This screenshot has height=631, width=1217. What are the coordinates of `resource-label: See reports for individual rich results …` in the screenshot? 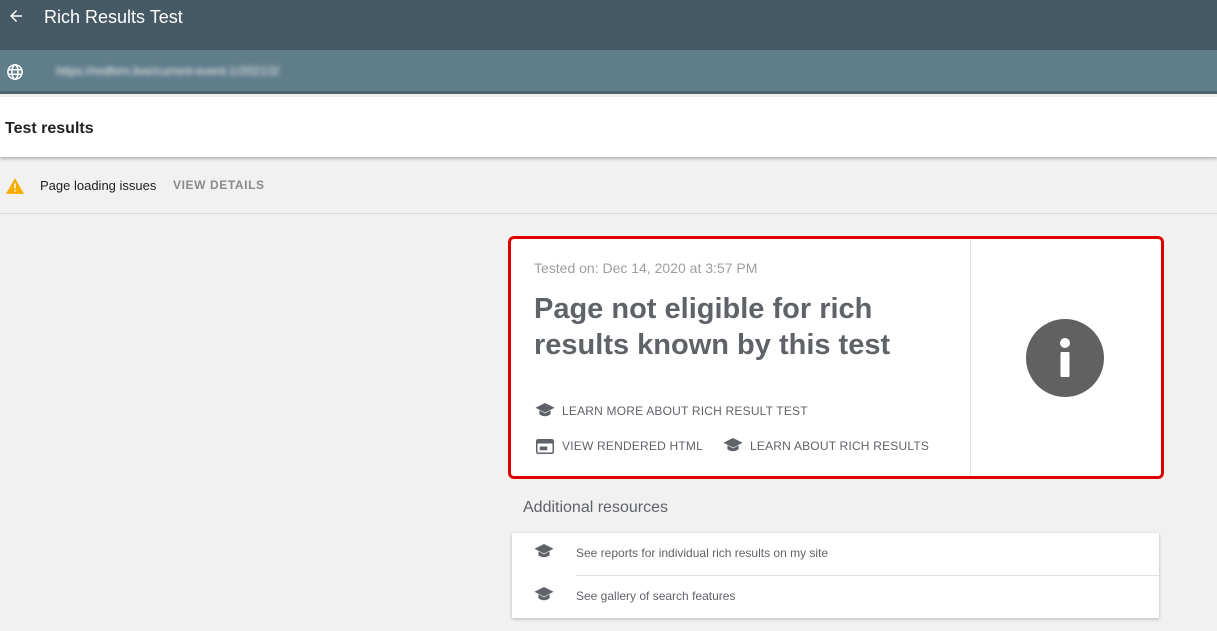 It's located at (702, 553).